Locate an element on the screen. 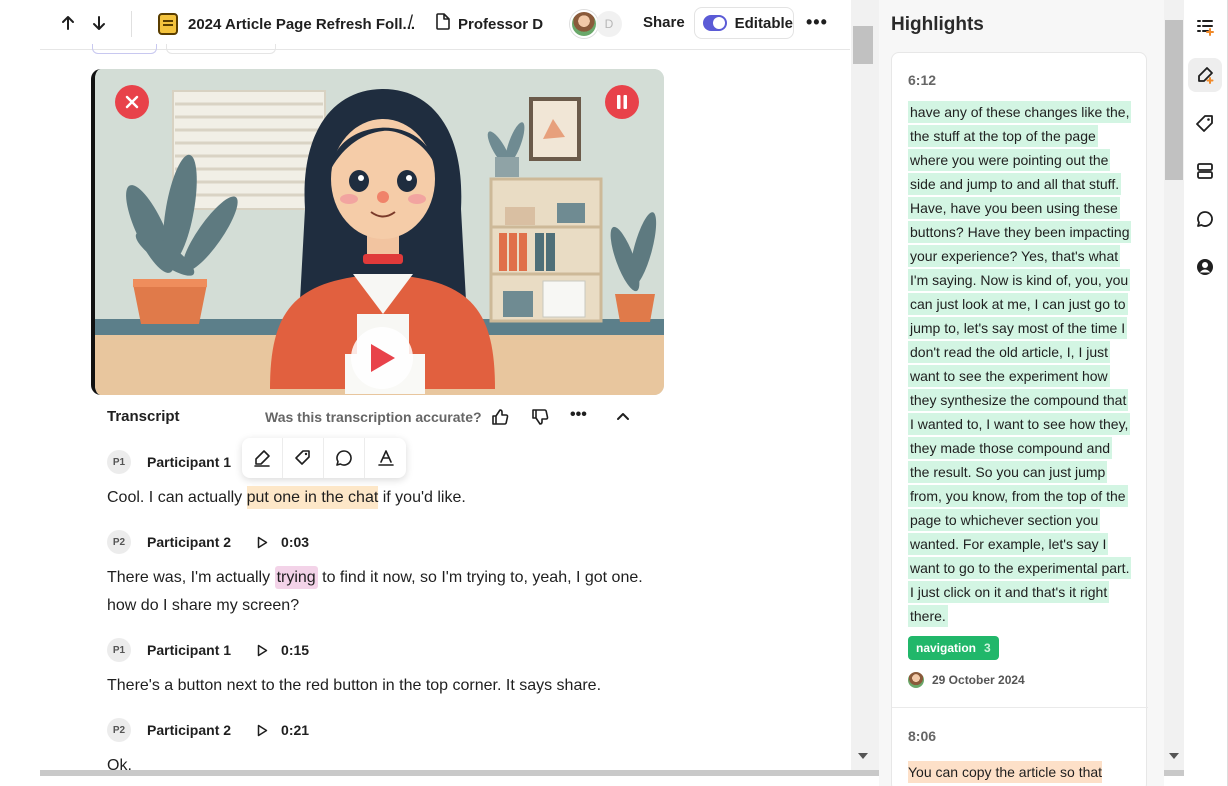  utterance-text: Ok. is located at coordinates (377, 761).